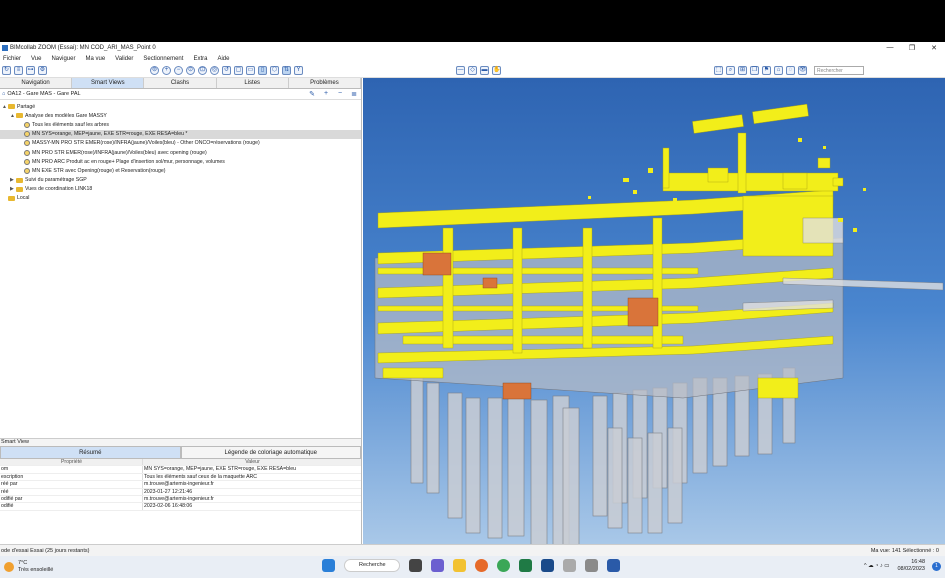 Image resolution: width=945 pixels, height=578 pixels. Describe the element at coordinates (496, 70) in the screenshot. I see `hand-icon: ✋` at that location.